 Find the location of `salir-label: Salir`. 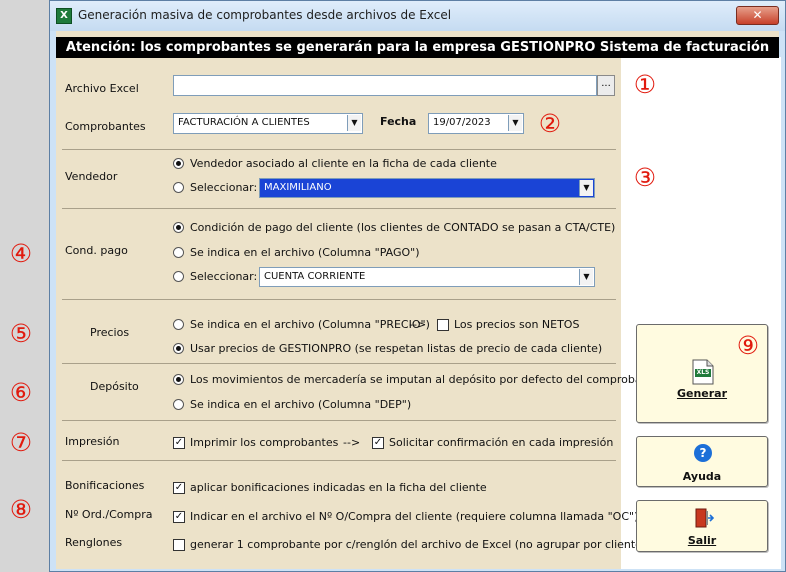

salir-label: Salir is located at coordinates (702, 540).